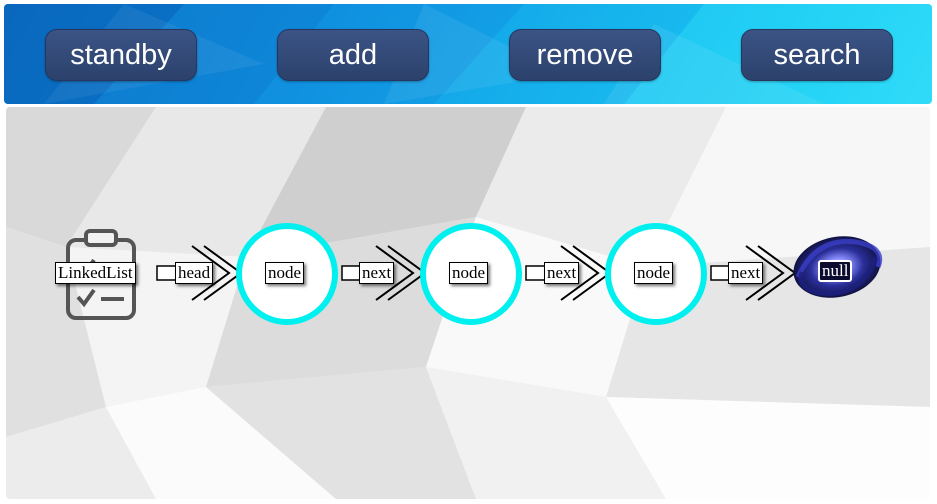 This screenshot has width=937, height=504. I want to click on search-button: search, so click(817, 55).